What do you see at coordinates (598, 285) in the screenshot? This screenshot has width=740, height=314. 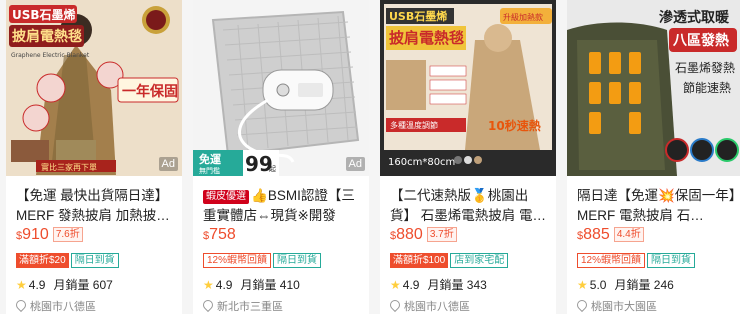 I see `rating: 5.0` at bounding box center [598, 285].